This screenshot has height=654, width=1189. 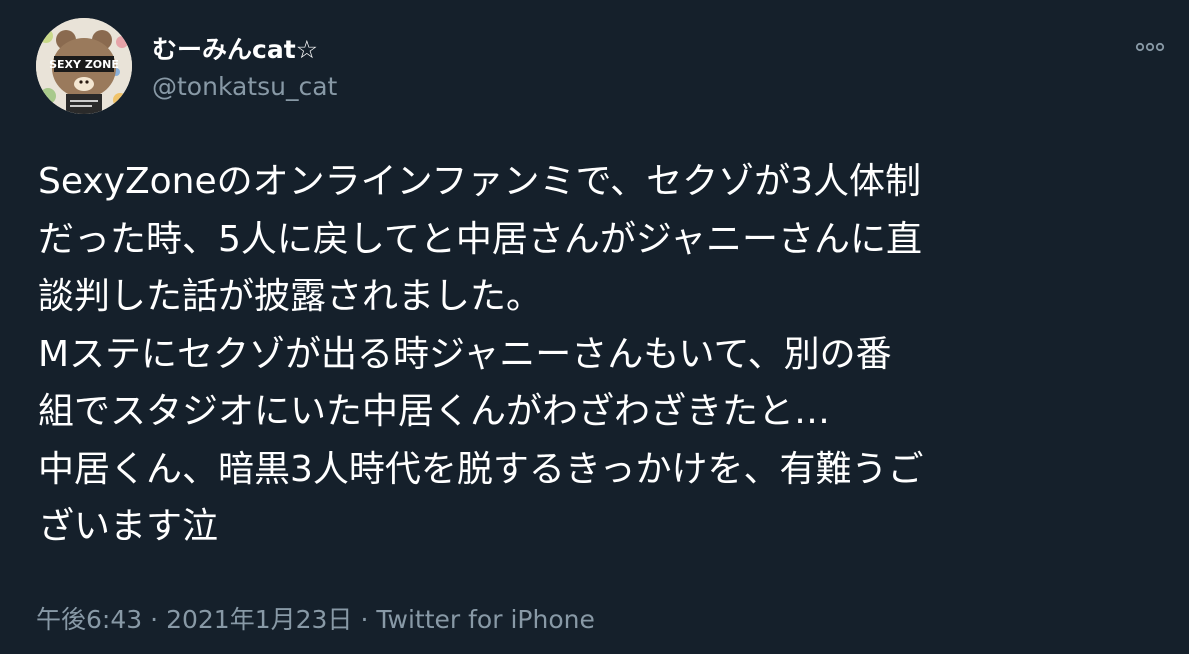 I want to click on cat-avatar-icon: SEXY ZONE, so click(x=84, y=66).